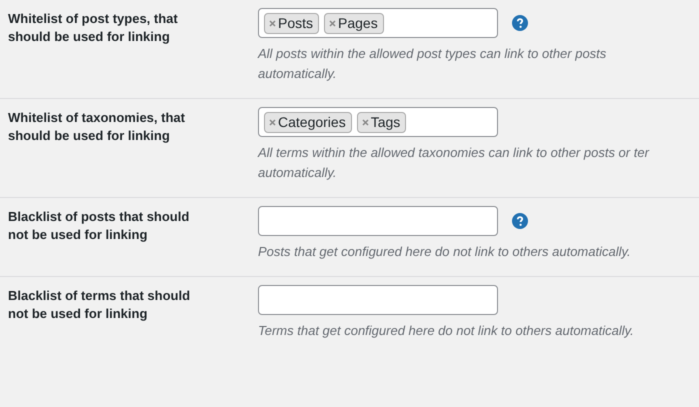 Image resolution: width=699 pixels, height=407 pixels. I want to click on selected-tag: Pages, so click(354, 23).